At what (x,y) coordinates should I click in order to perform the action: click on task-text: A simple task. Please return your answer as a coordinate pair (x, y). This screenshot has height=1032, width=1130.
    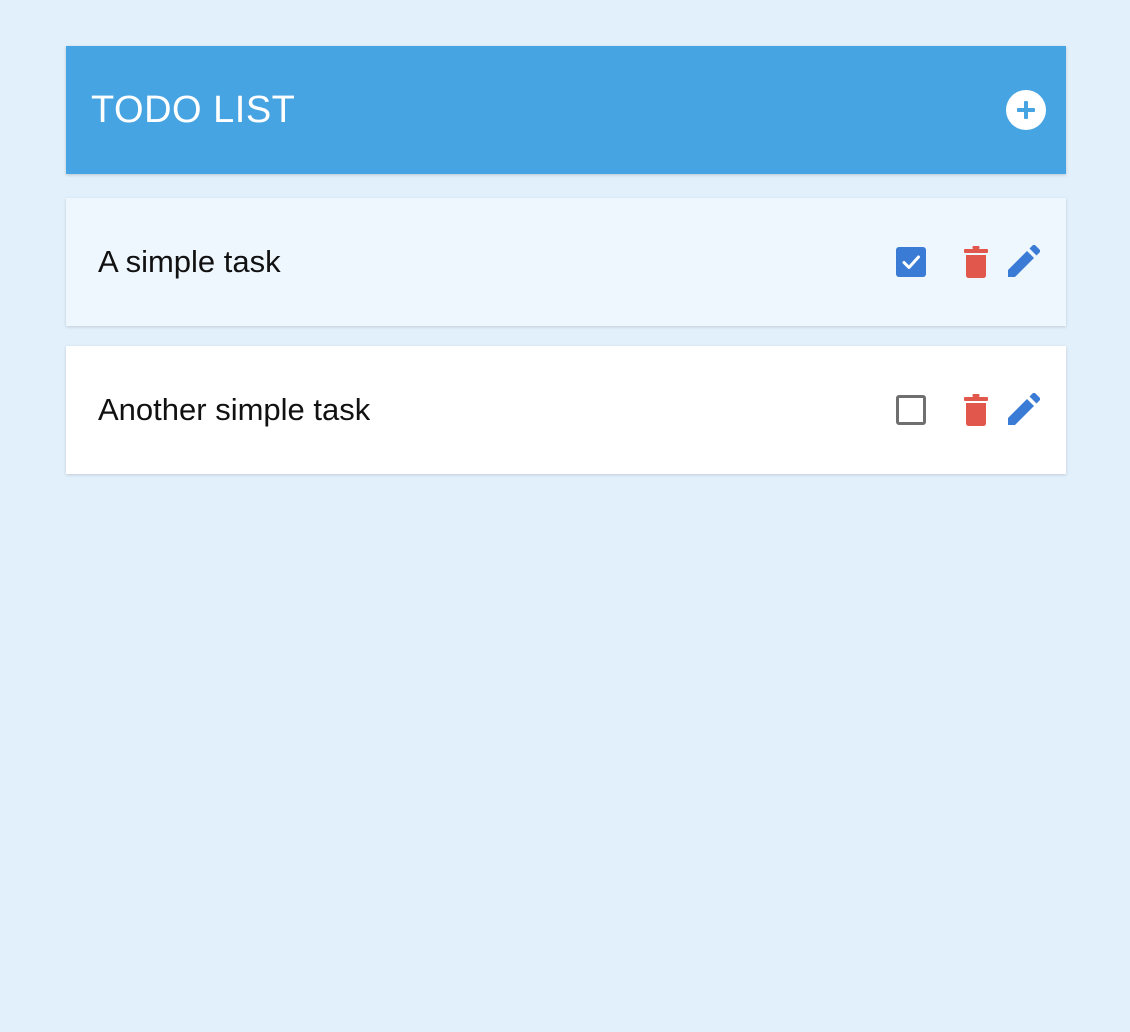
    Looking at the image, I should click on (189, 261).